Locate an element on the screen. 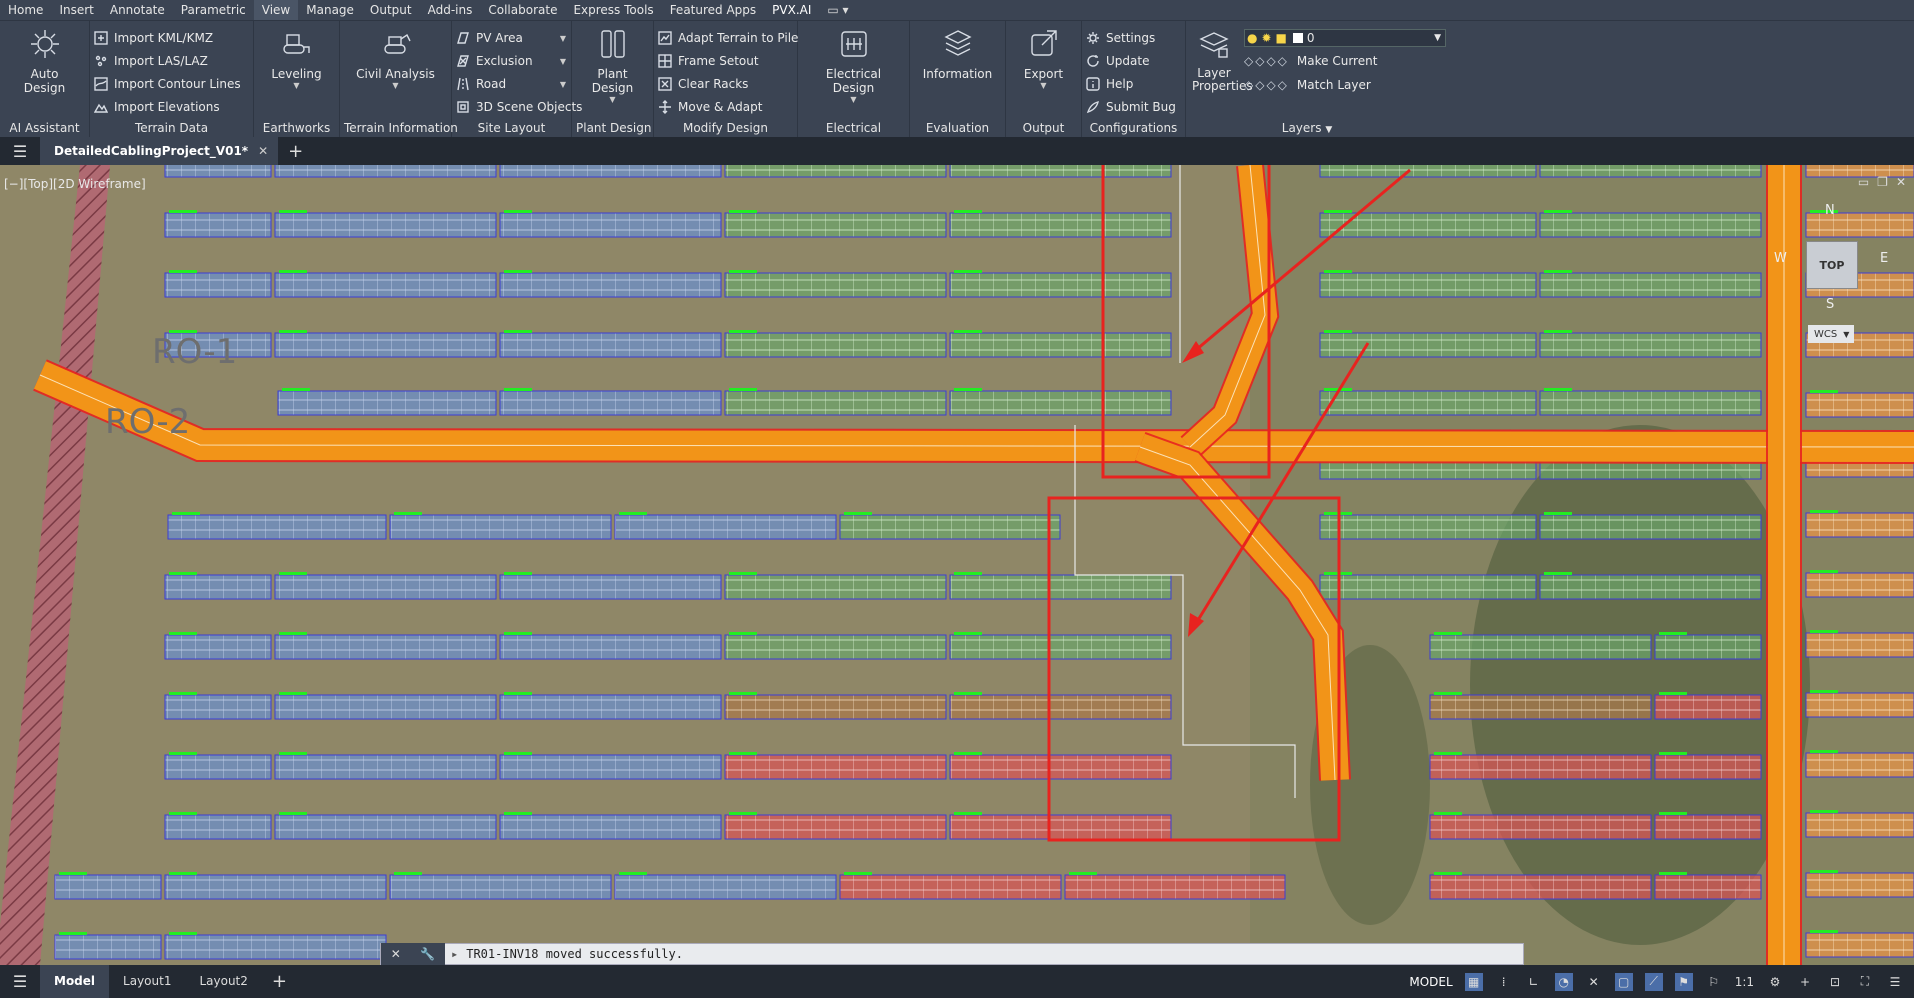  wrench-icon: 🔧 is located at coordinates (427, 954).